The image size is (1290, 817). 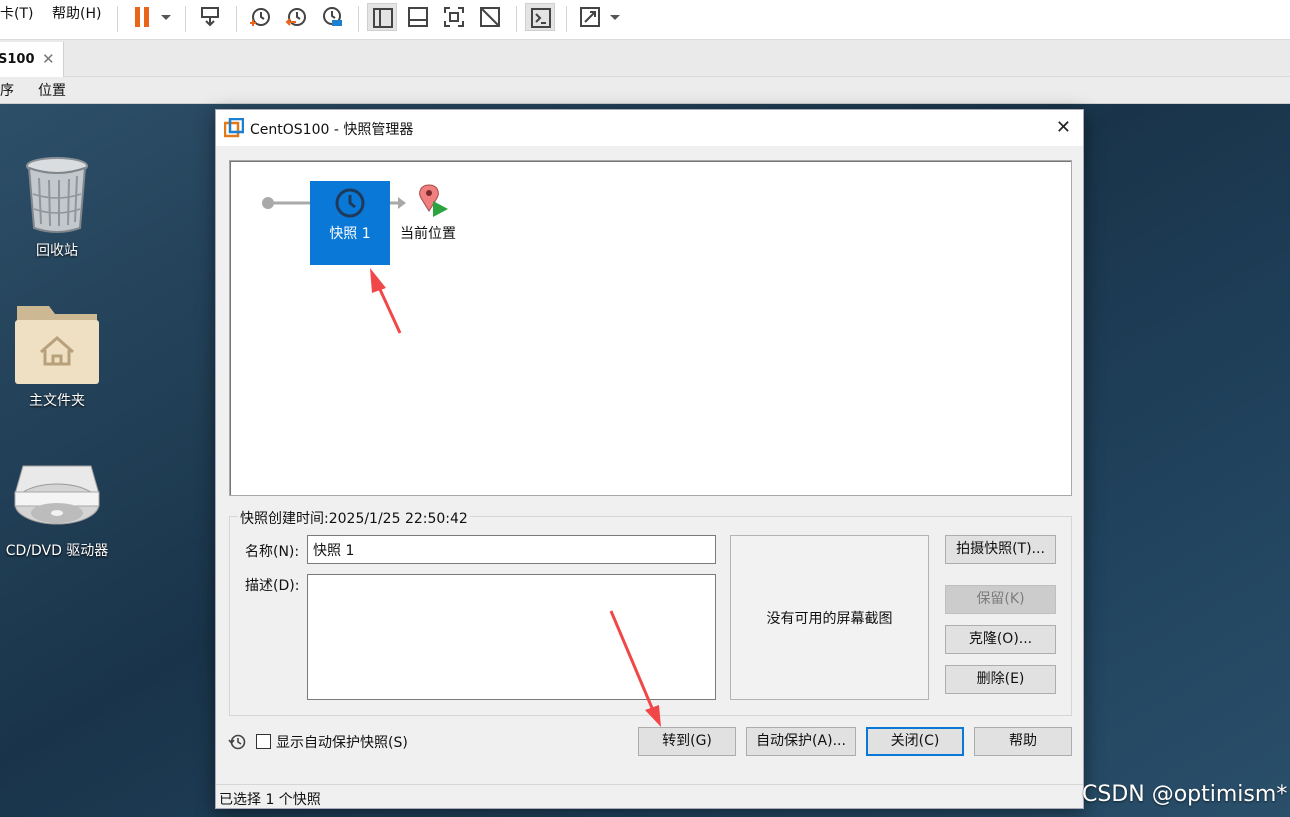 I want to click on show-autoprotect-checkbox, so click(x=263, y=741).